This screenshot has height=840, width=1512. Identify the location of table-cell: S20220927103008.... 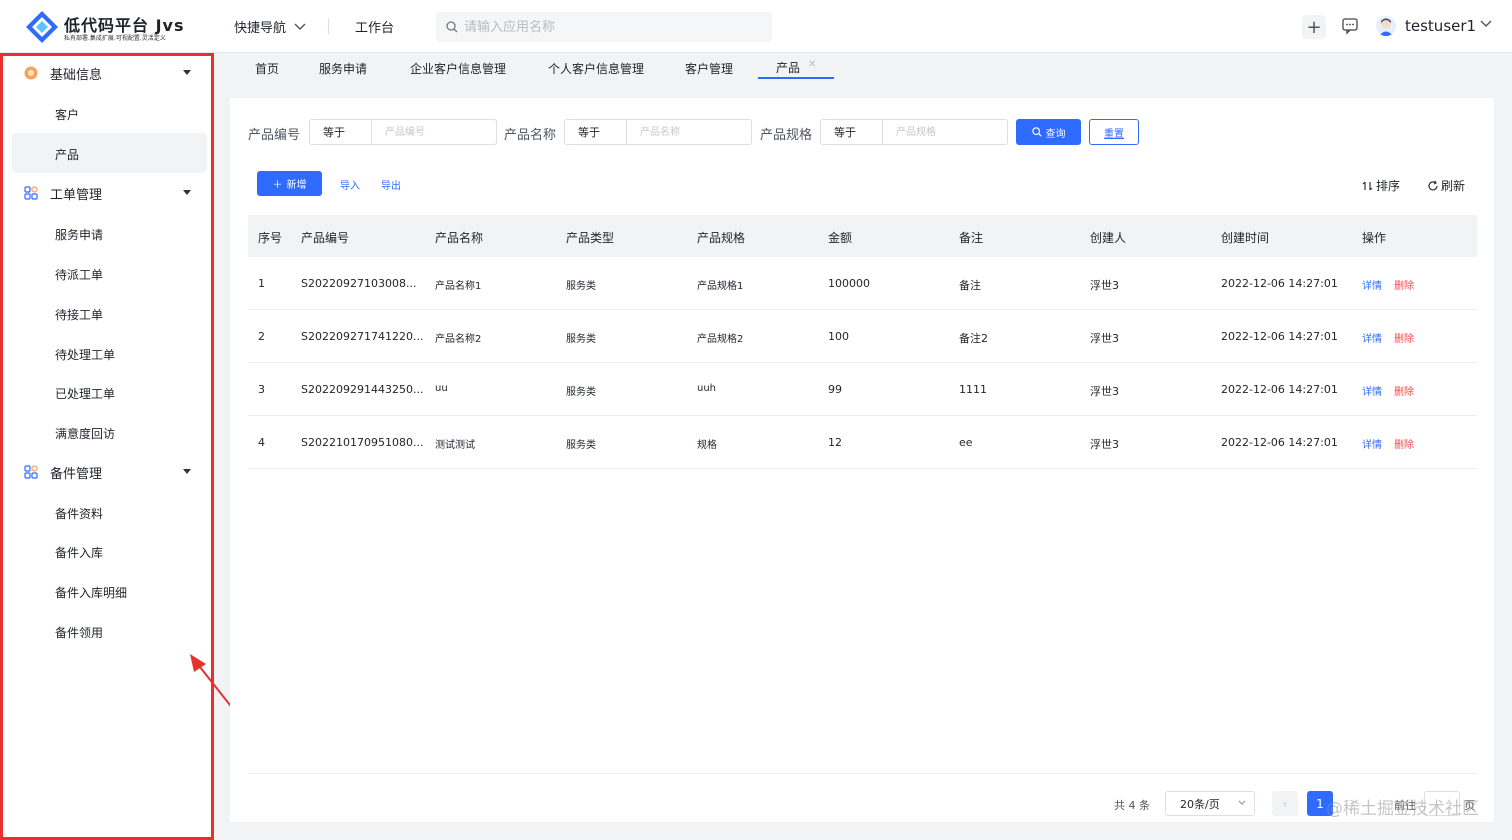
(359, 283).